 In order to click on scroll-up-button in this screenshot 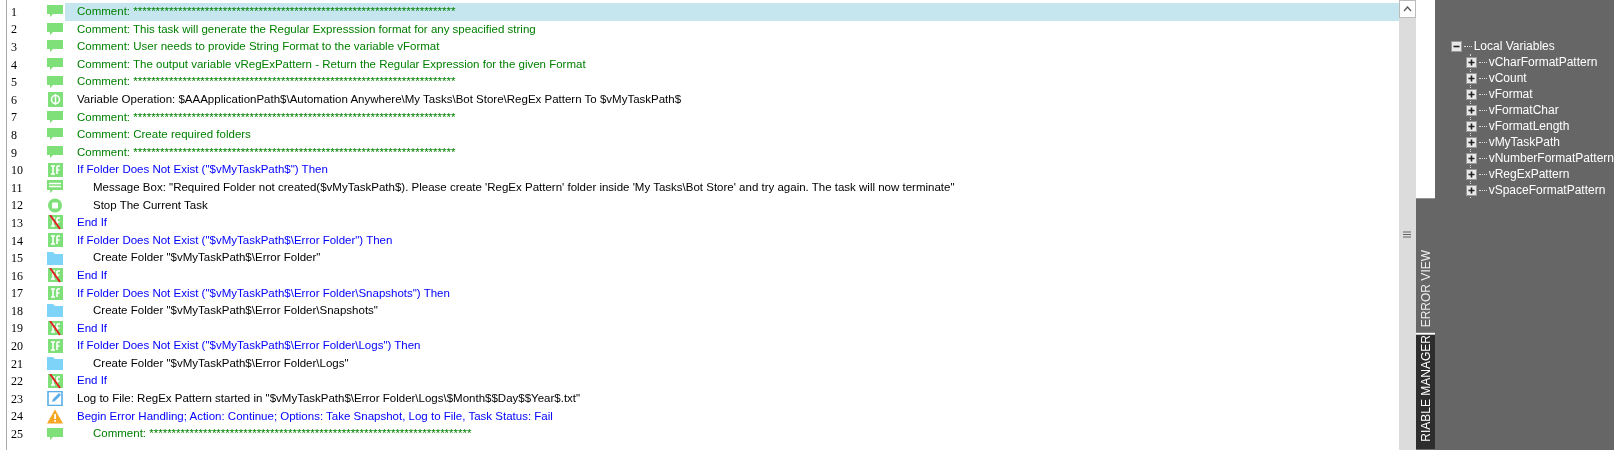, I will do `click(1407, 9)`.